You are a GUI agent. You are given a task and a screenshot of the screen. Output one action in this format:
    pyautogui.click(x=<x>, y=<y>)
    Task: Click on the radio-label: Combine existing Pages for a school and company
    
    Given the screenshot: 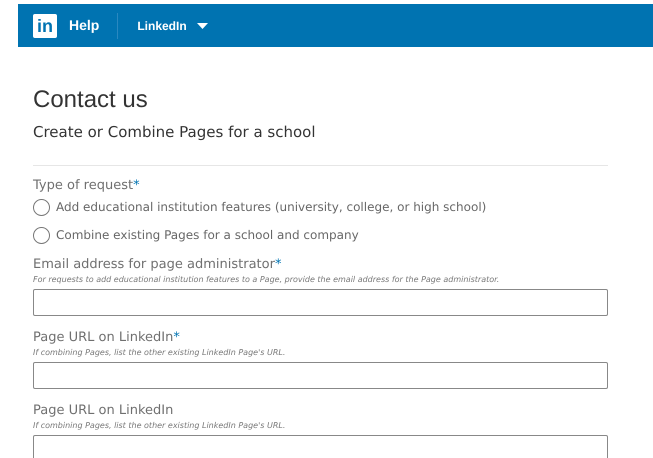 What is the action you would take?
    pyautogui.click(x=207, y=235)
    